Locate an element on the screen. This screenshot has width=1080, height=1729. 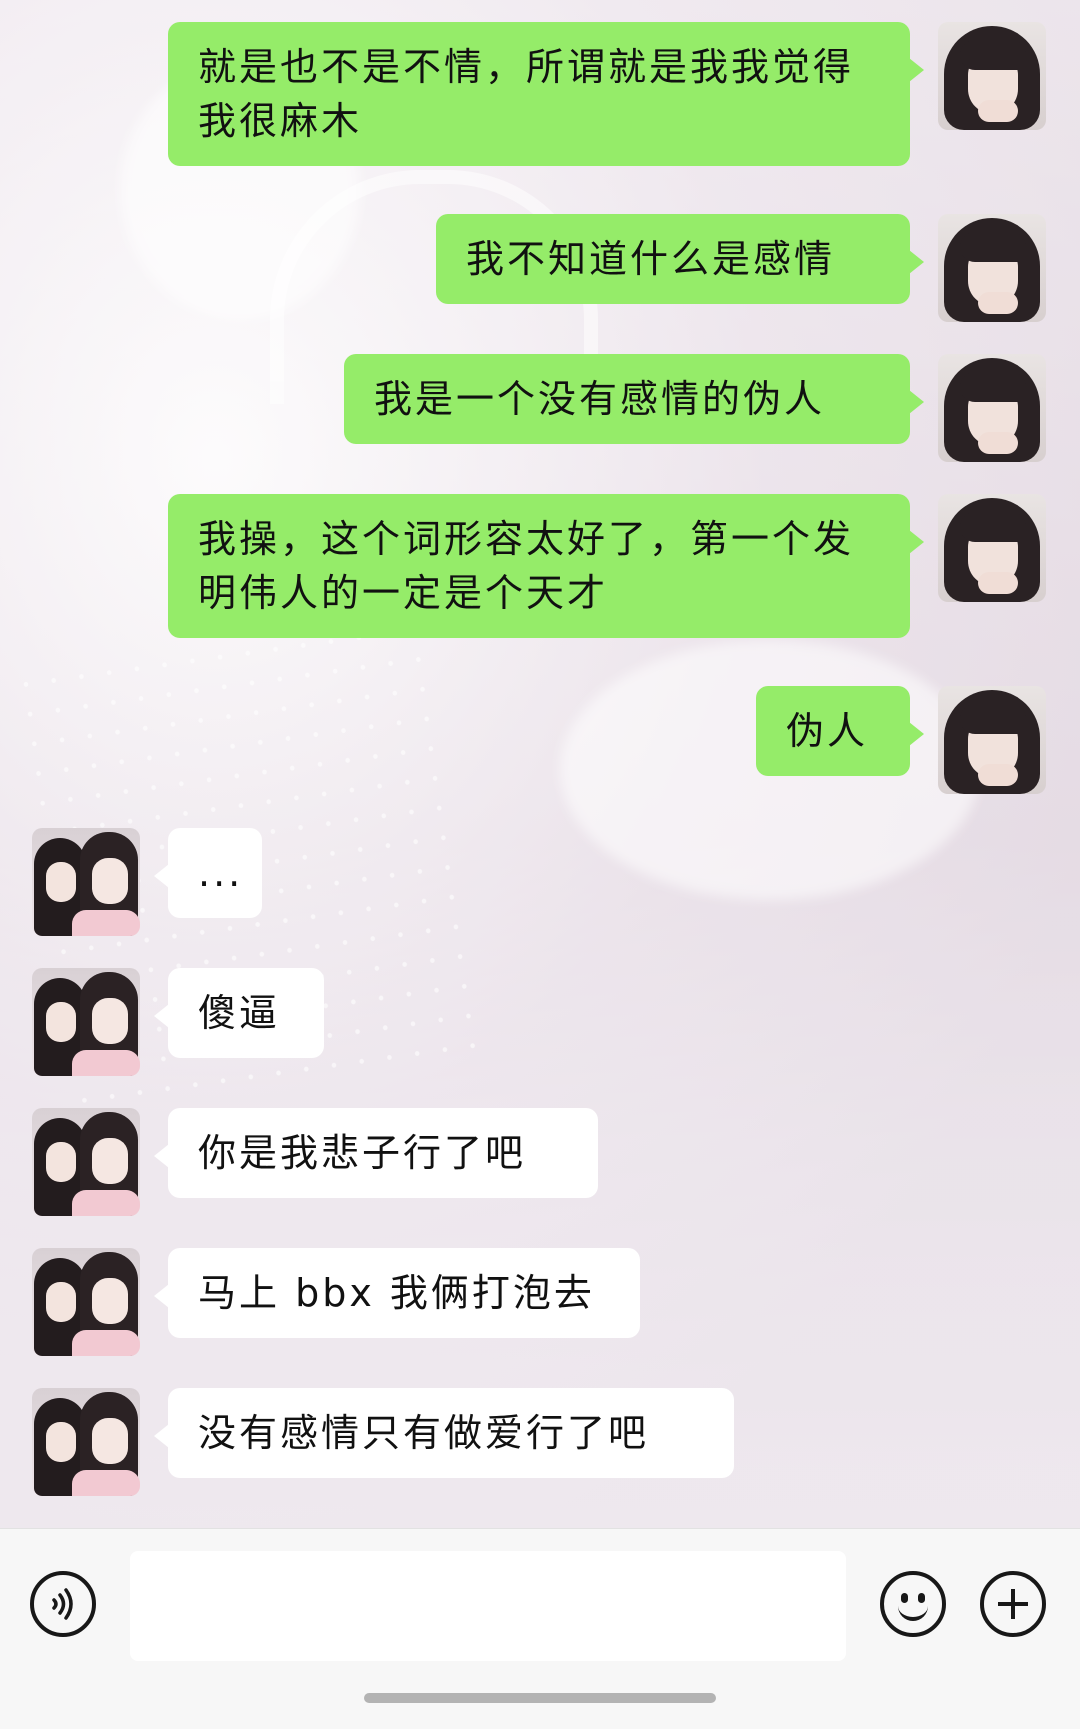
message-bubble-self: 伪人 is located at coordinates (840, 731).